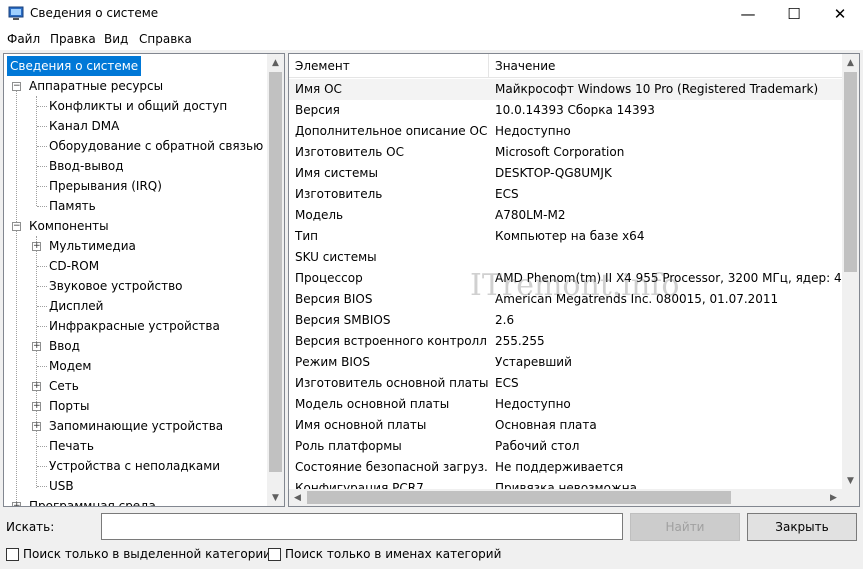  What do you see at coordinates (565, 257) in the screenshot?
I see `table-row: SKU системы` at bounding box center [565, 257].